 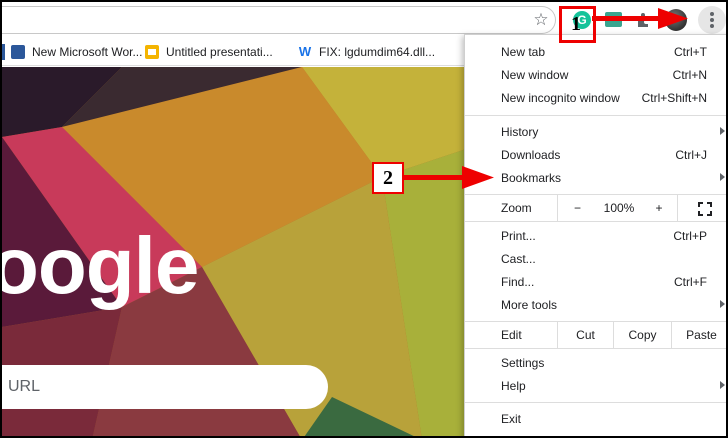 I want to click on menu-shortcut: Ctrl+Shift+N, so click(x=674, y=98).